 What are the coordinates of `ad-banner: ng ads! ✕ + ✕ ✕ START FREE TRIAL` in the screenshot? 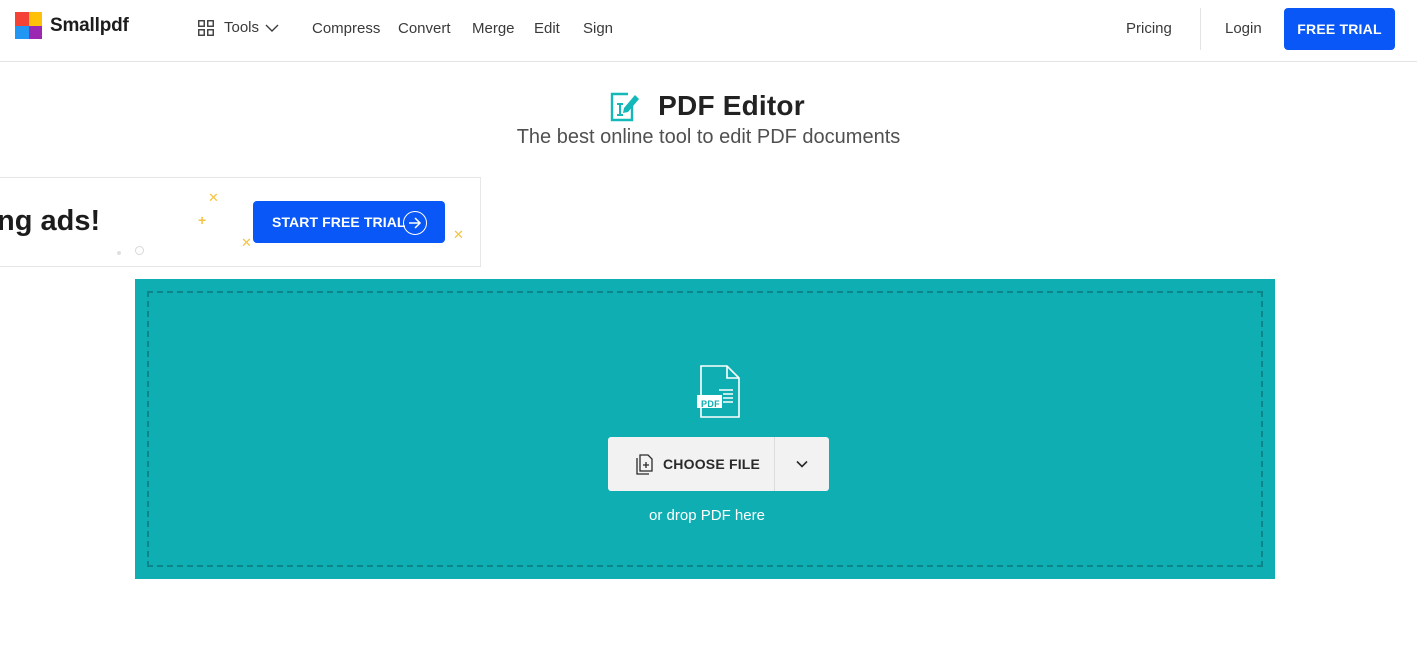 It's located at (240, 222).